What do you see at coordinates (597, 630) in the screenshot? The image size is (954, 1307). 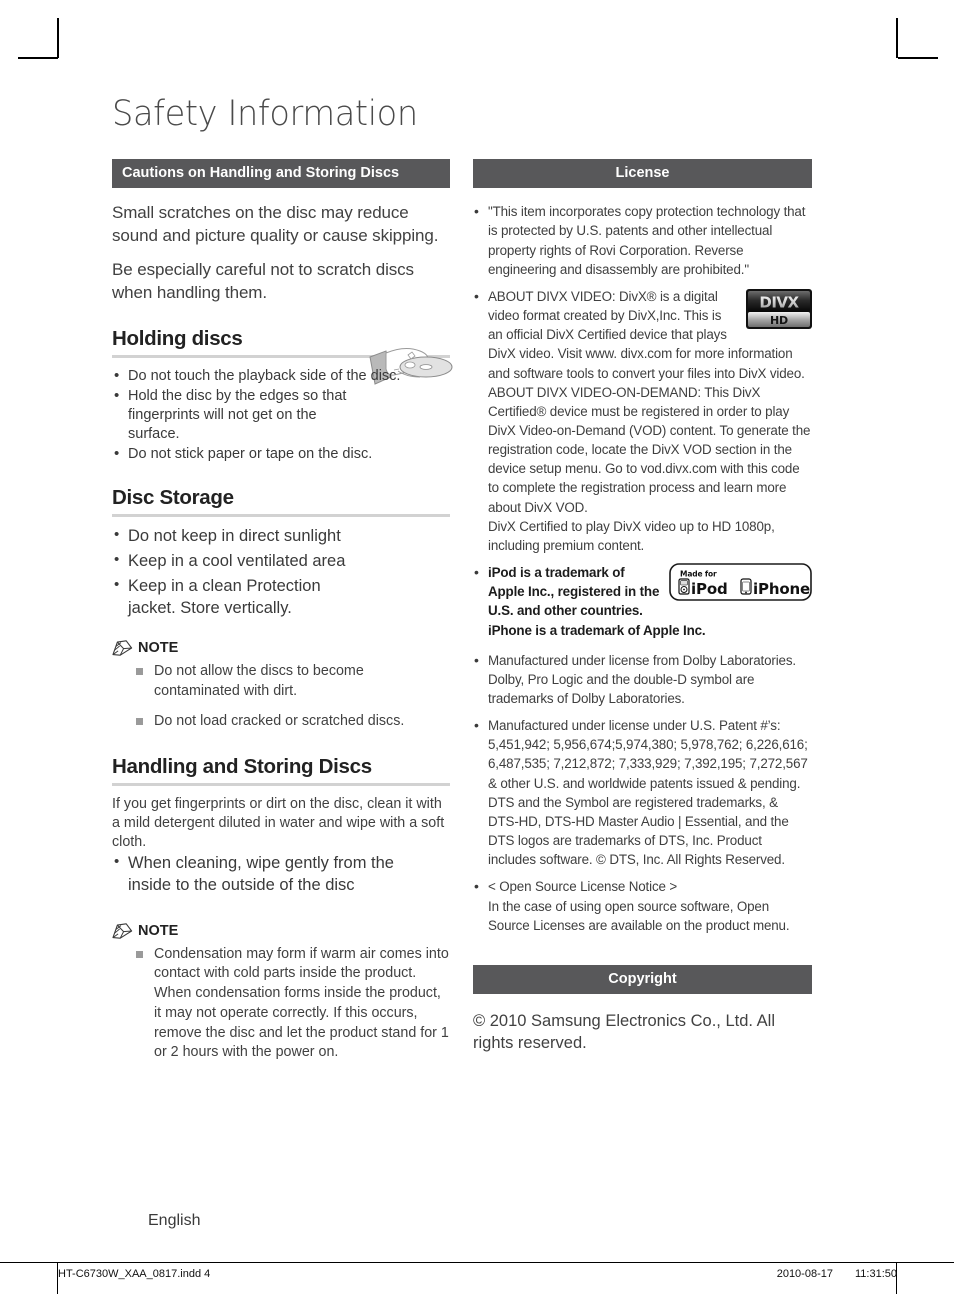 I see `license-text-iphone: iPhone is a trademark of Apple Inc.` at bounding box center [597, 630].